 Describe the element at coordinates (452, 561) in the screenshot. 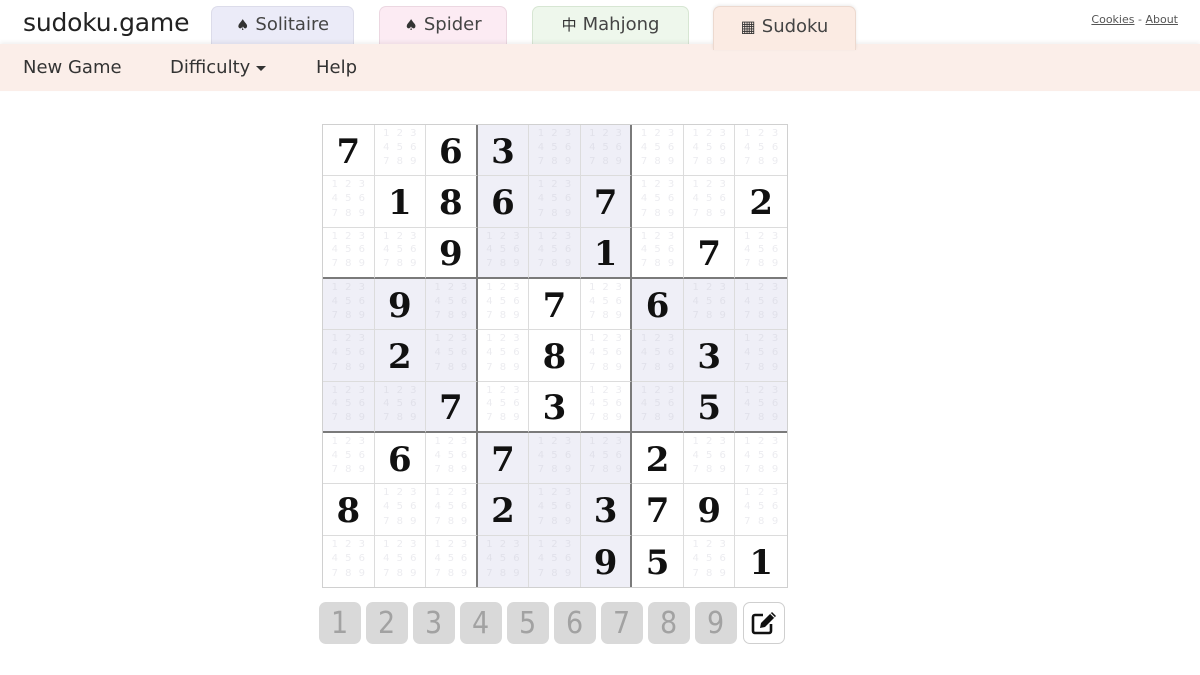

I see `cell-r9c3: 123 456 789` at that location.